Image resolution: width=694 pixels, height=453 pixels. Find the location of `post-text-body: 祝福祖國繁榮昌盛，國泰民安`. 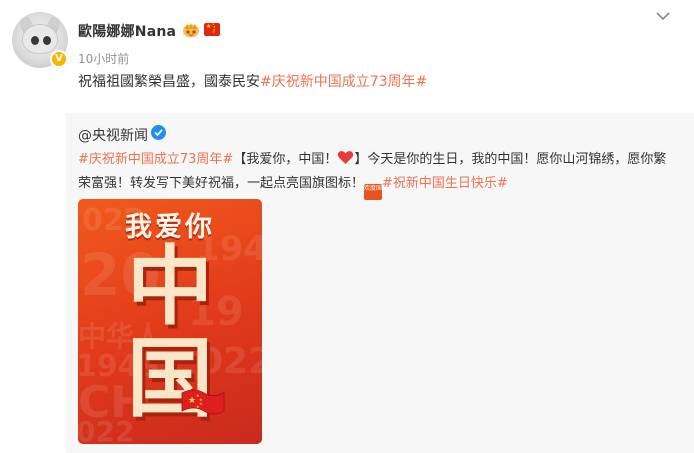

post-text-body: 祝福祖國繁榮昌盛，國泰民安 is located at coordinates (169, 82).